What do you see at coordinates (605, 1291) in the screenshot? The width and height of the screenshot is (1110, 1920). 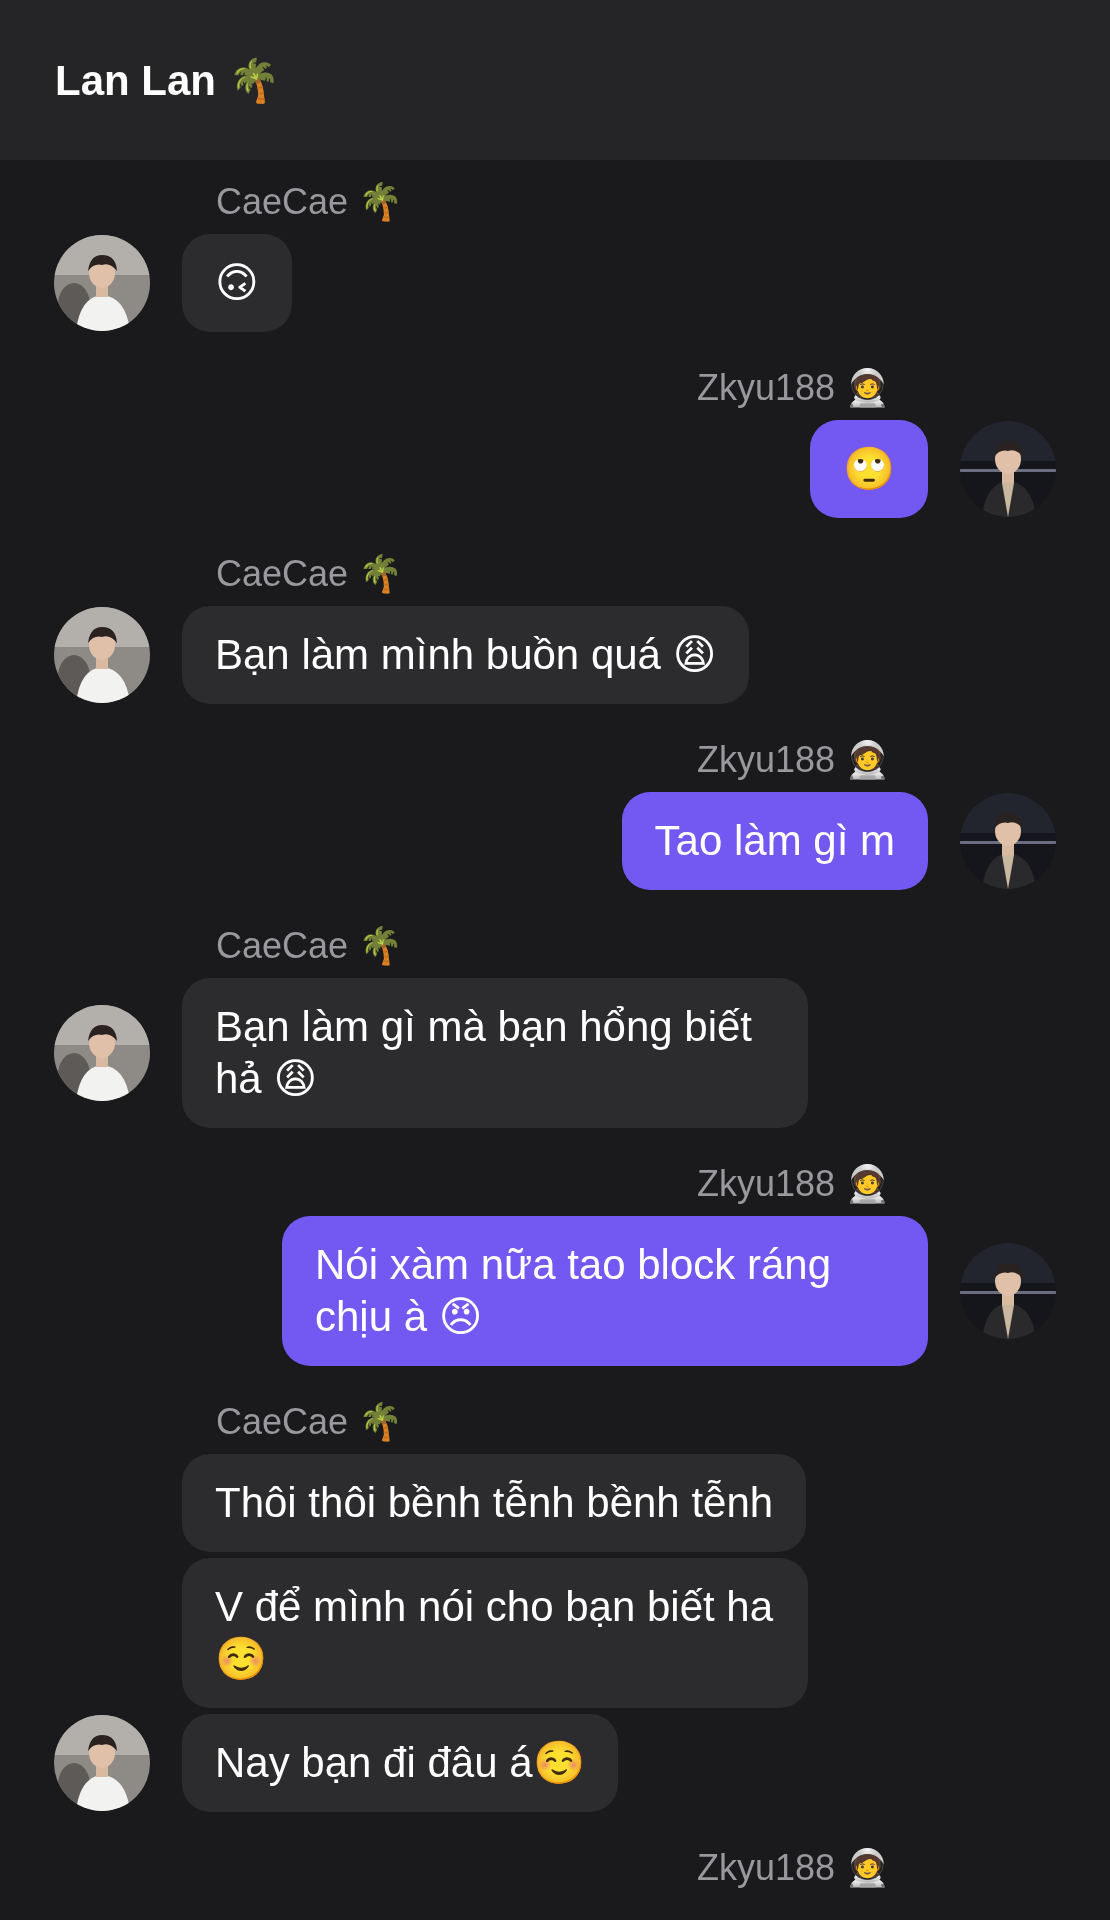 I see `message-bubble: Nói xàm nữa tao block ráng chịu à 😠` at bounding box center [605, 1291].